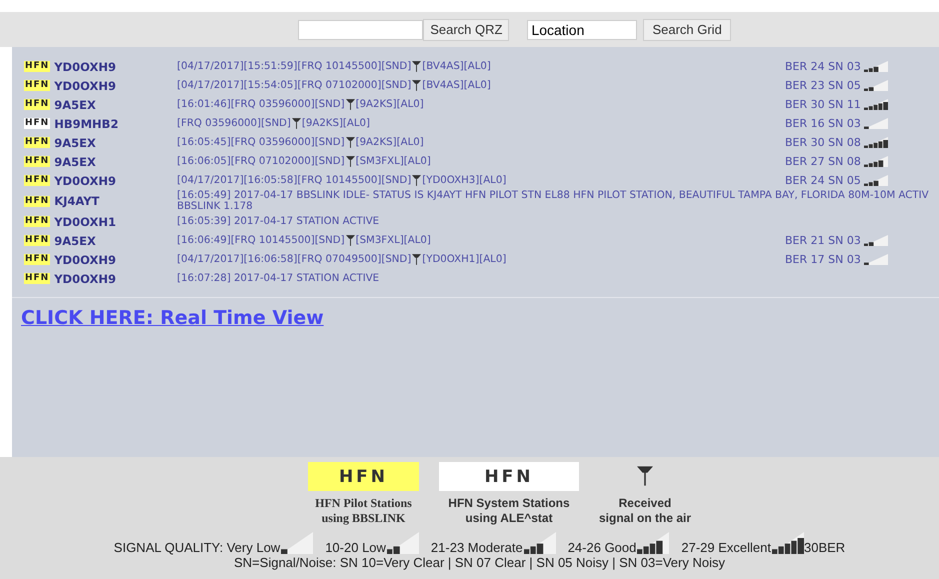  I want to click on signal-noise-note: SN=Signal/Noise: SN 10=Very Clear | SN 07 Clear | SN 05 Noisy | SN 03=Very Noisy, so click(479, 562).